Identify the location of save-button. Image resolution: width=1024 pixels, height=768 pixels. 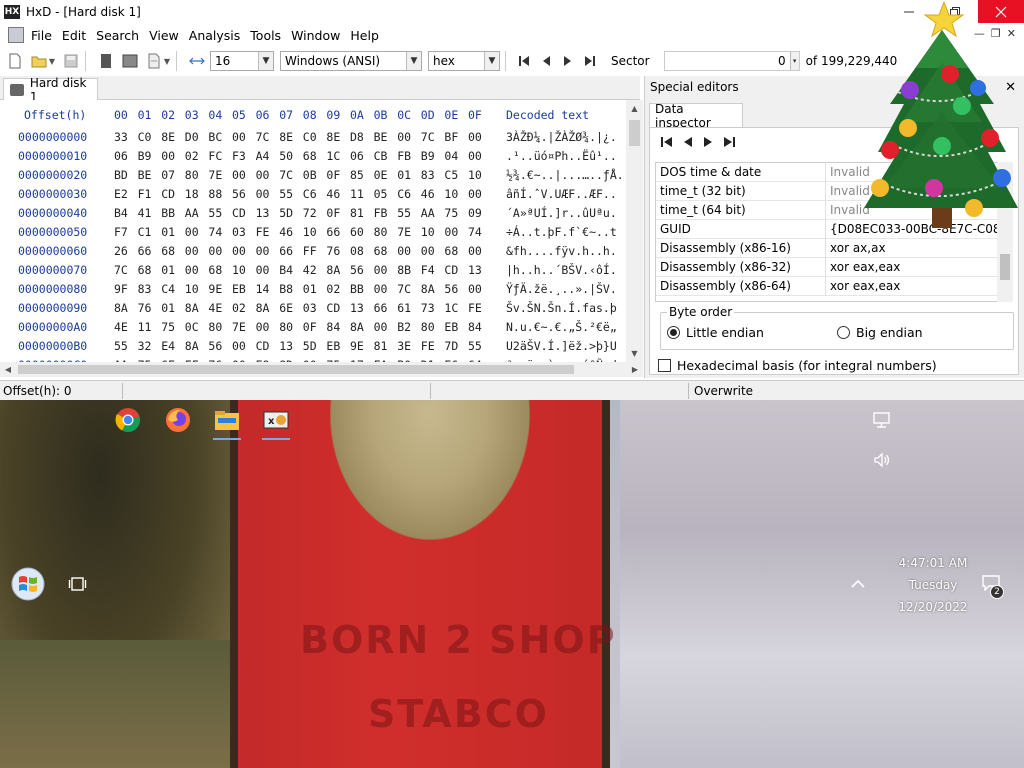
(71, 61).